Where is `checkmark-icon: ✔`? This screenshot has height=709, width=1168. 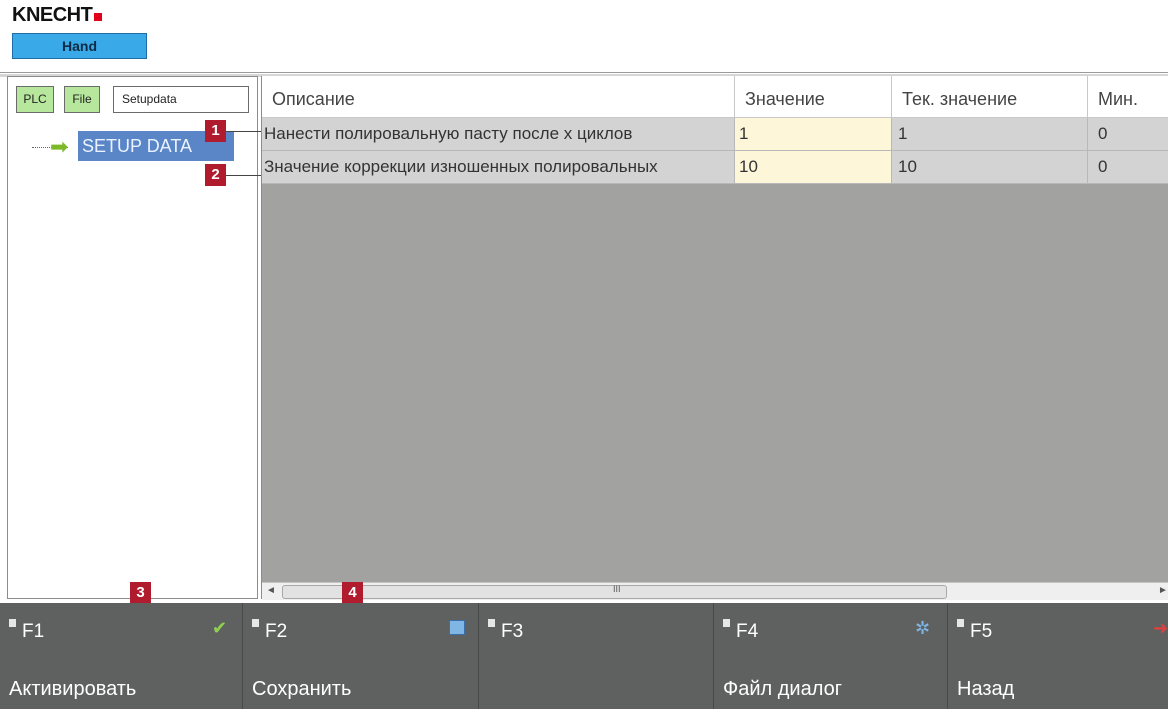 checkmark-icon: ✔ is located at coordinates (220, 628).